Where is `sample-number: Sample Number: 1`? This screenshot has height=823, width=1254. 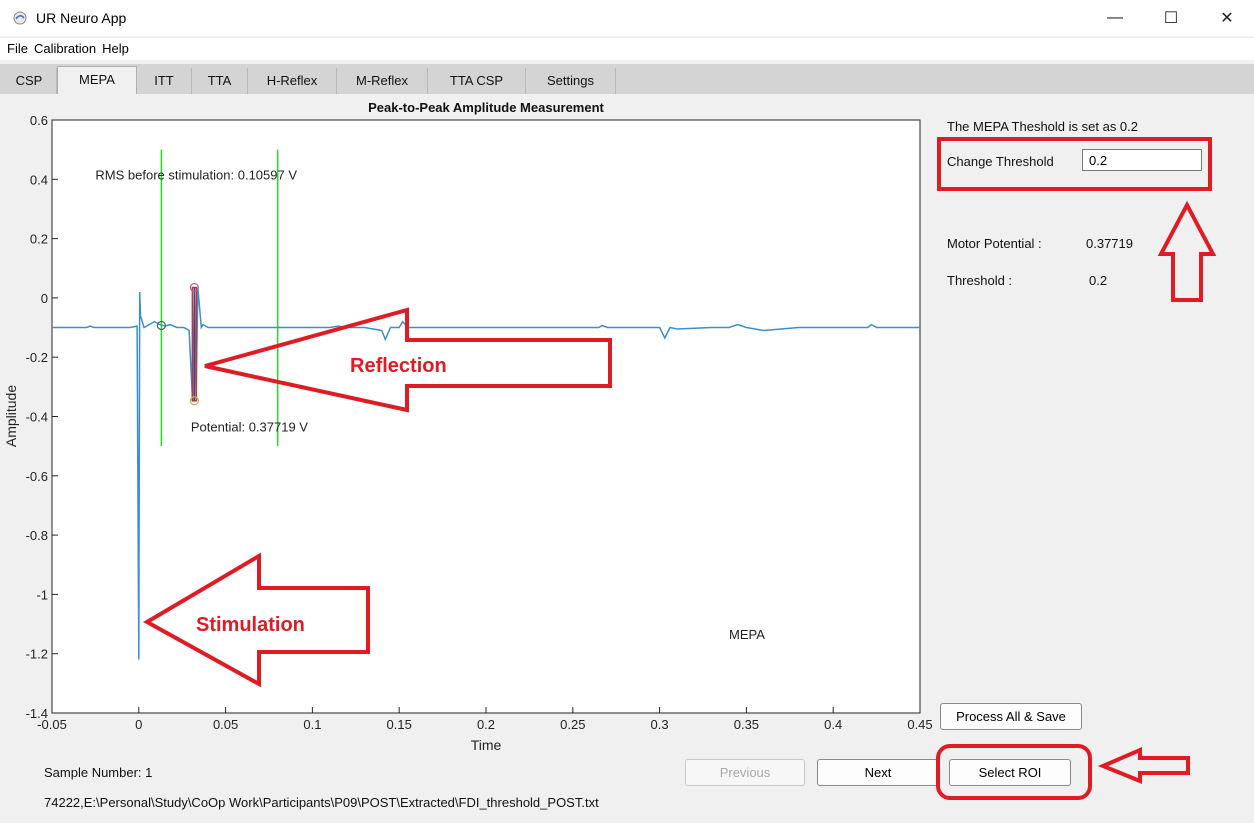 sample-number: Sample Number: 1 is located at coordinates (98, 772).